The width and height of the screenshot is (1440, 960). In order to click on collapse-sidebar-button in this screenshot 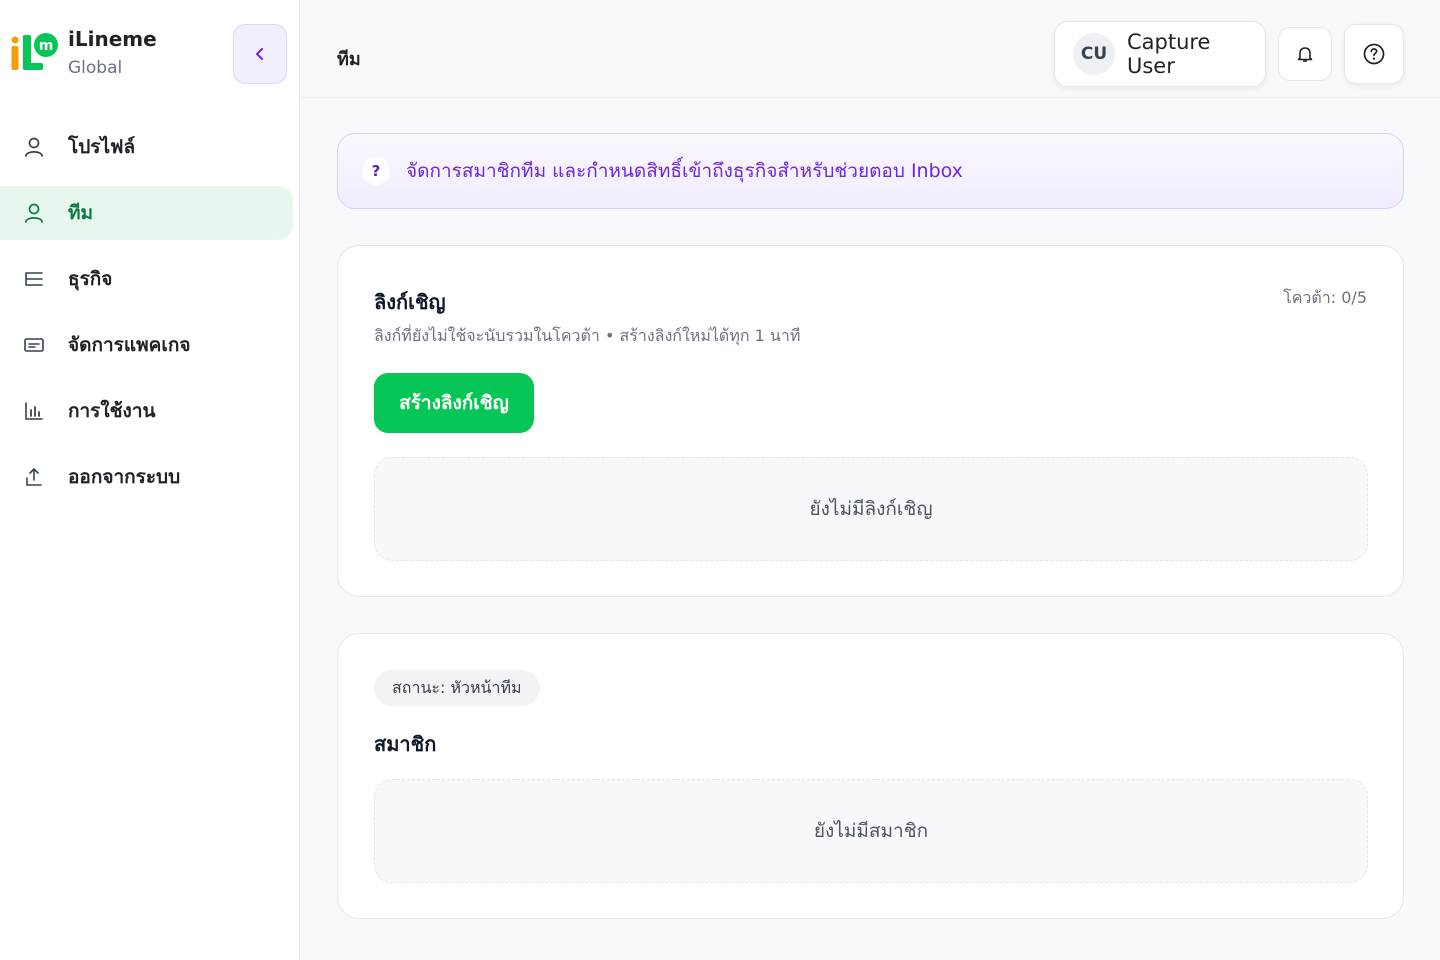, I will do `click(260, 54)`.